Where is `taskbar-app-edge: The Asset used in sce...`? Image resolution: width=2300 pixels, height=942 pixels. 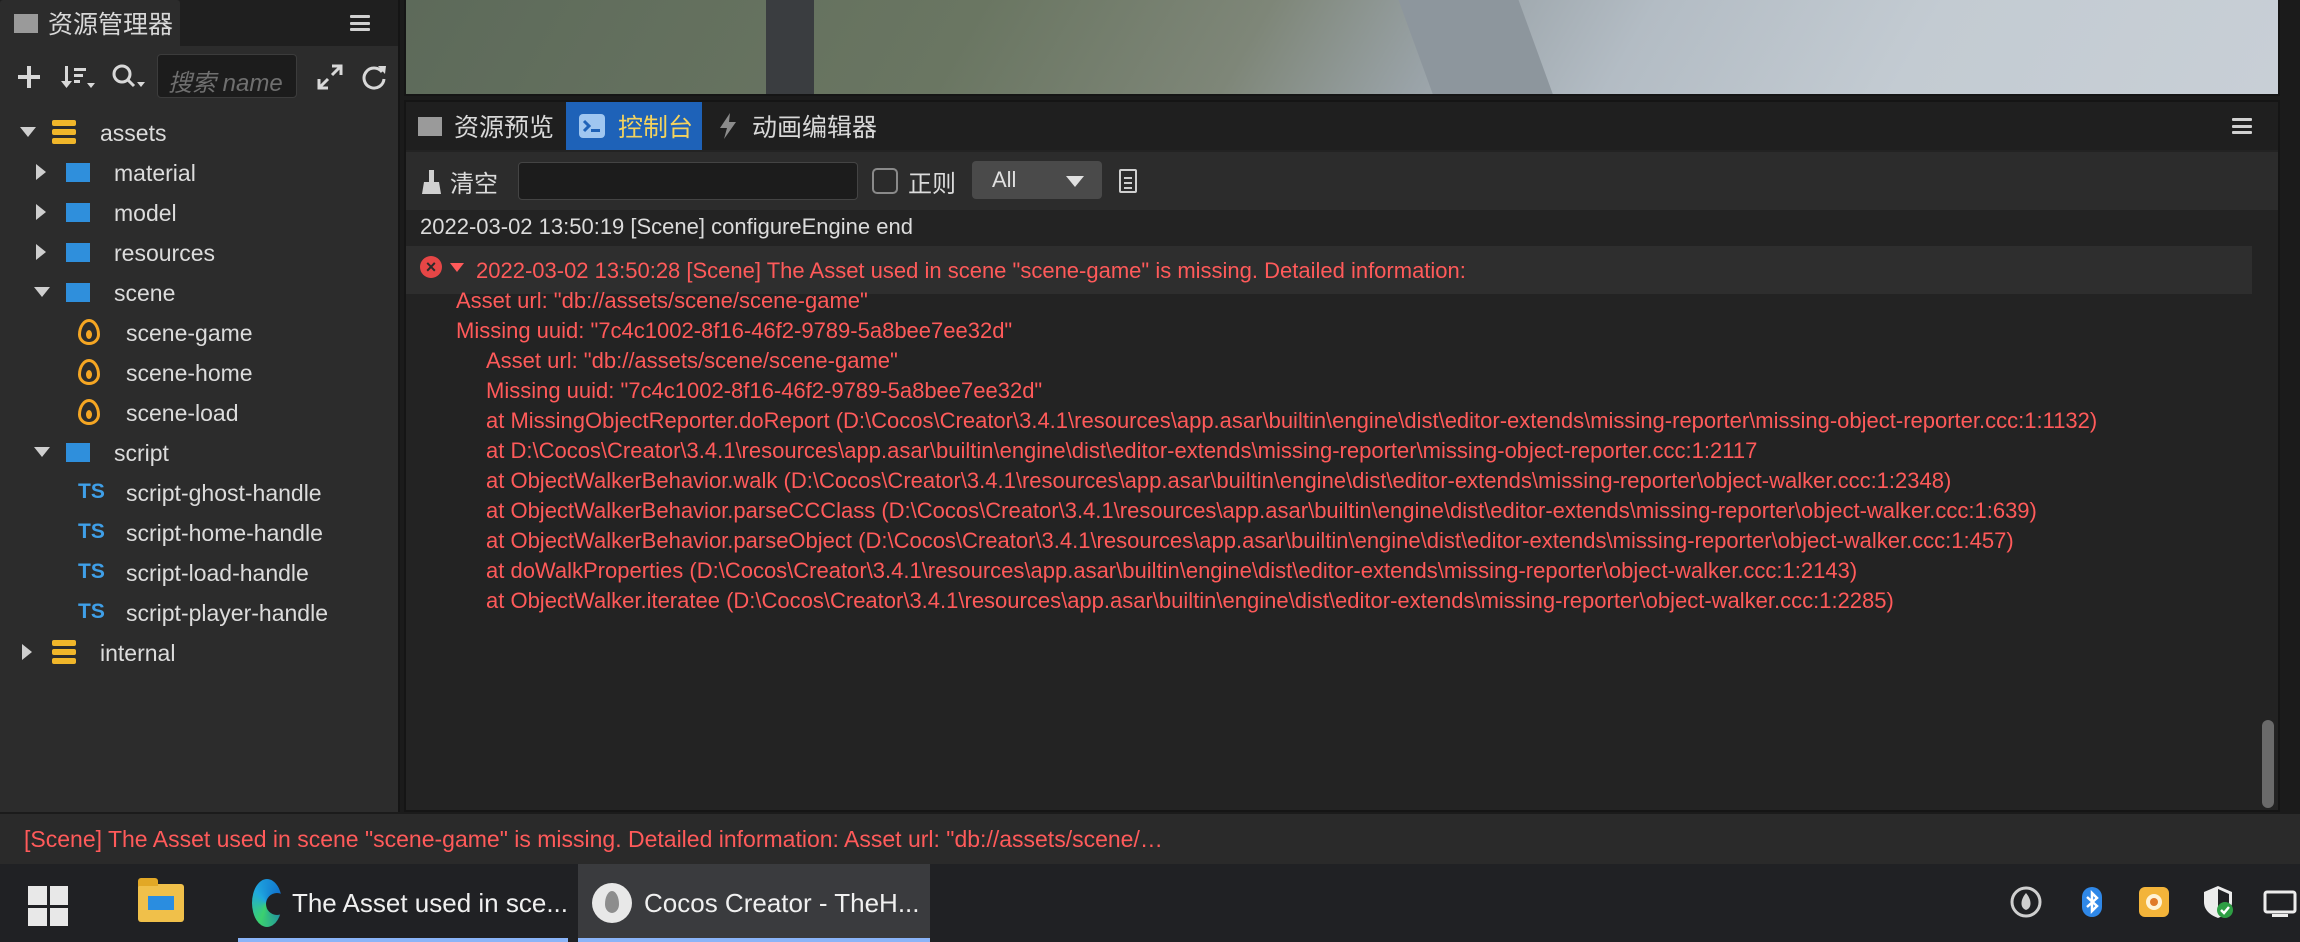
taskbar-app-edge: The Asset used in sce... is located at coordinates (403, 903).